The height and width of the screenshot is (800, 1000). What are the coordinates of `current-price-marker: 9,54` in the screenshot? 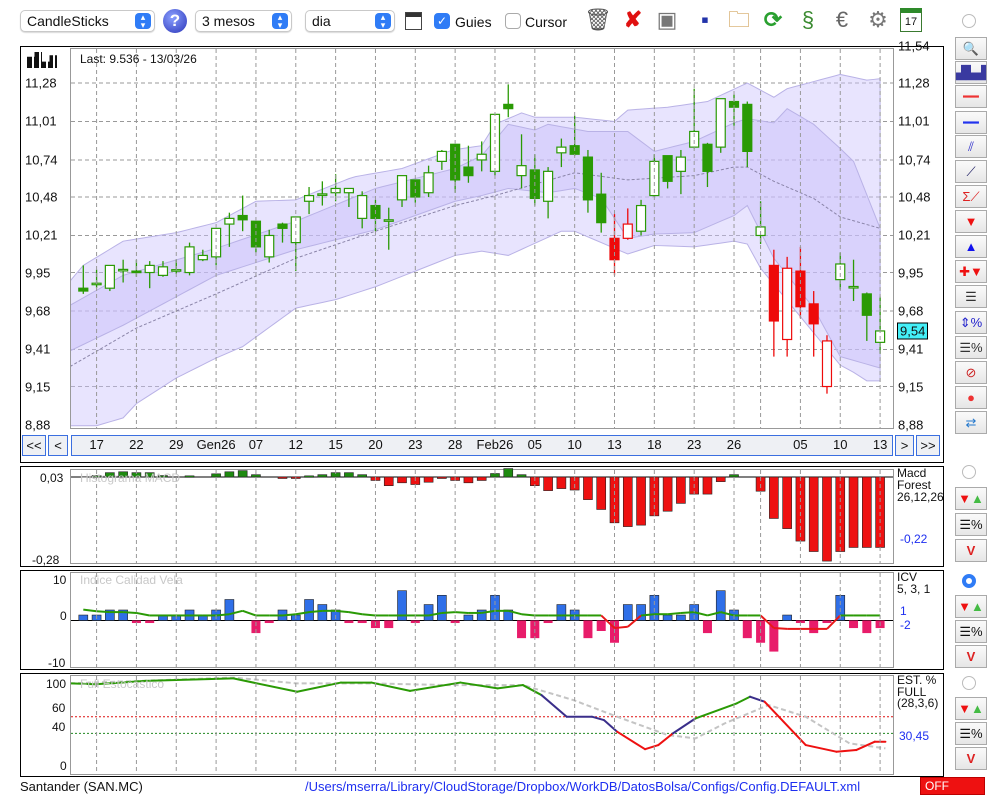 It's located at (913, 331).